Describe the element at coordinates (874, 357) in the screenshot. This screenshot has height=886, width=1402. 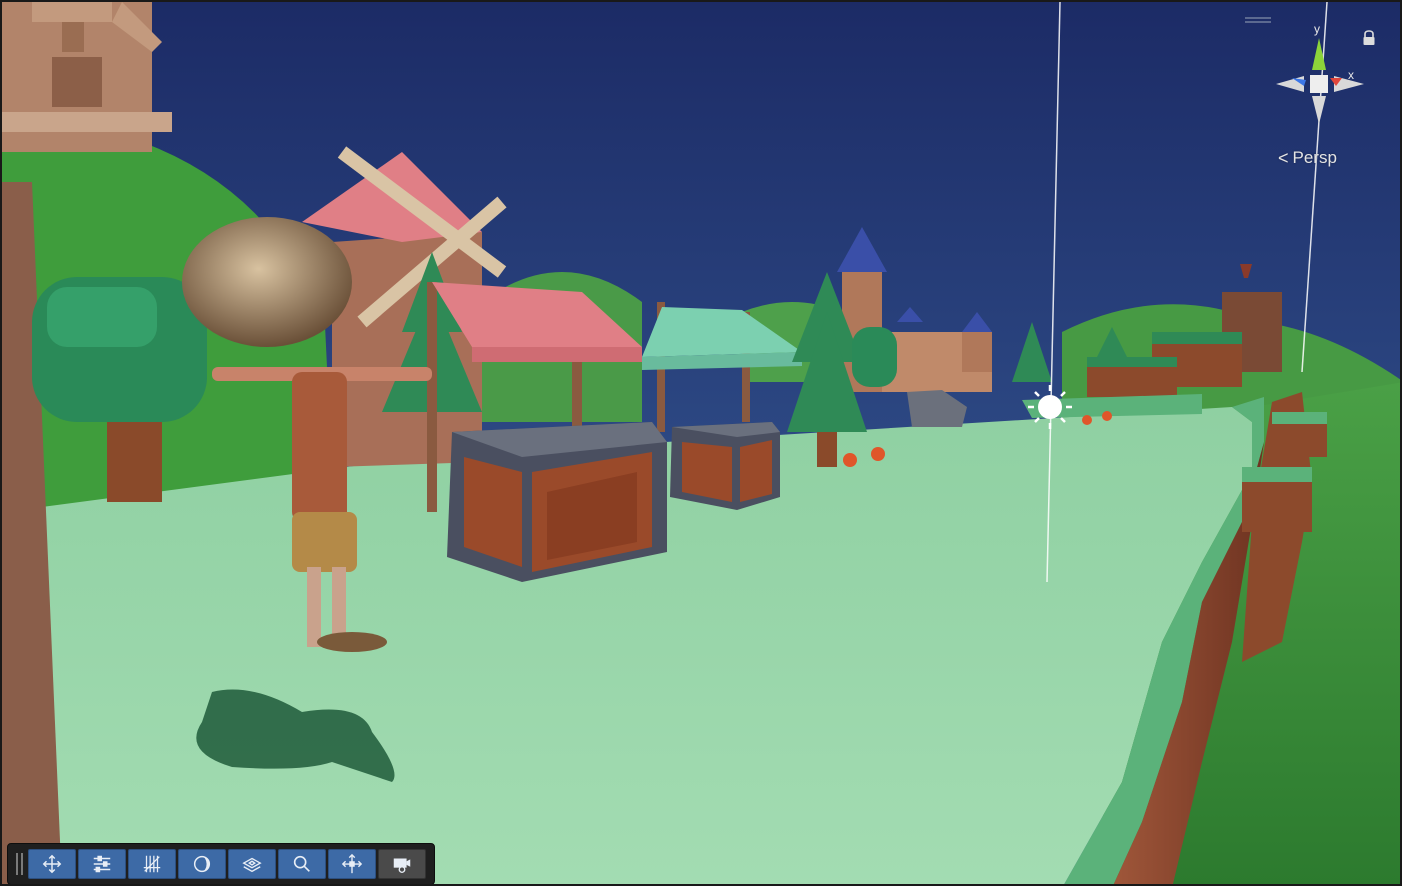
I see `bush-tree` at that location.